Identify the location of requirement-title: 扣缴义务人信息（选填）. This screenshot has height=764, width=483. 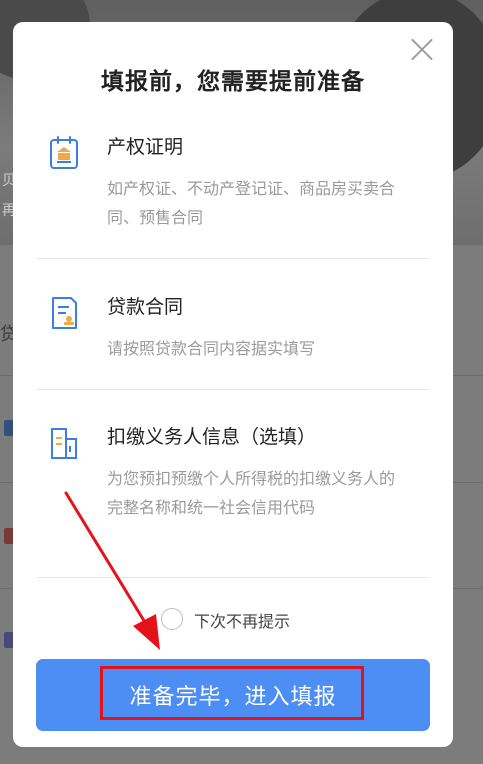
(212, 437).